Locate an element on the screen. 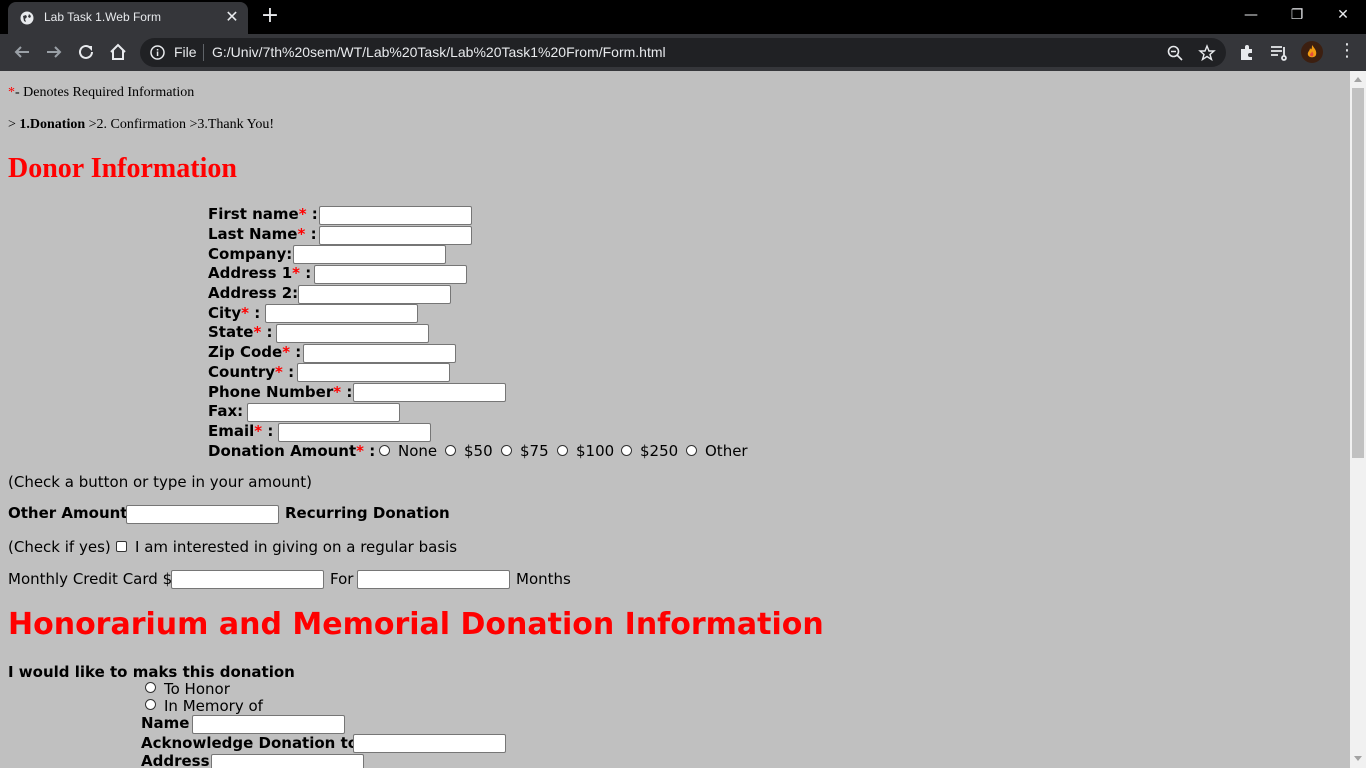  months-input is located at coordinates (433, 579).